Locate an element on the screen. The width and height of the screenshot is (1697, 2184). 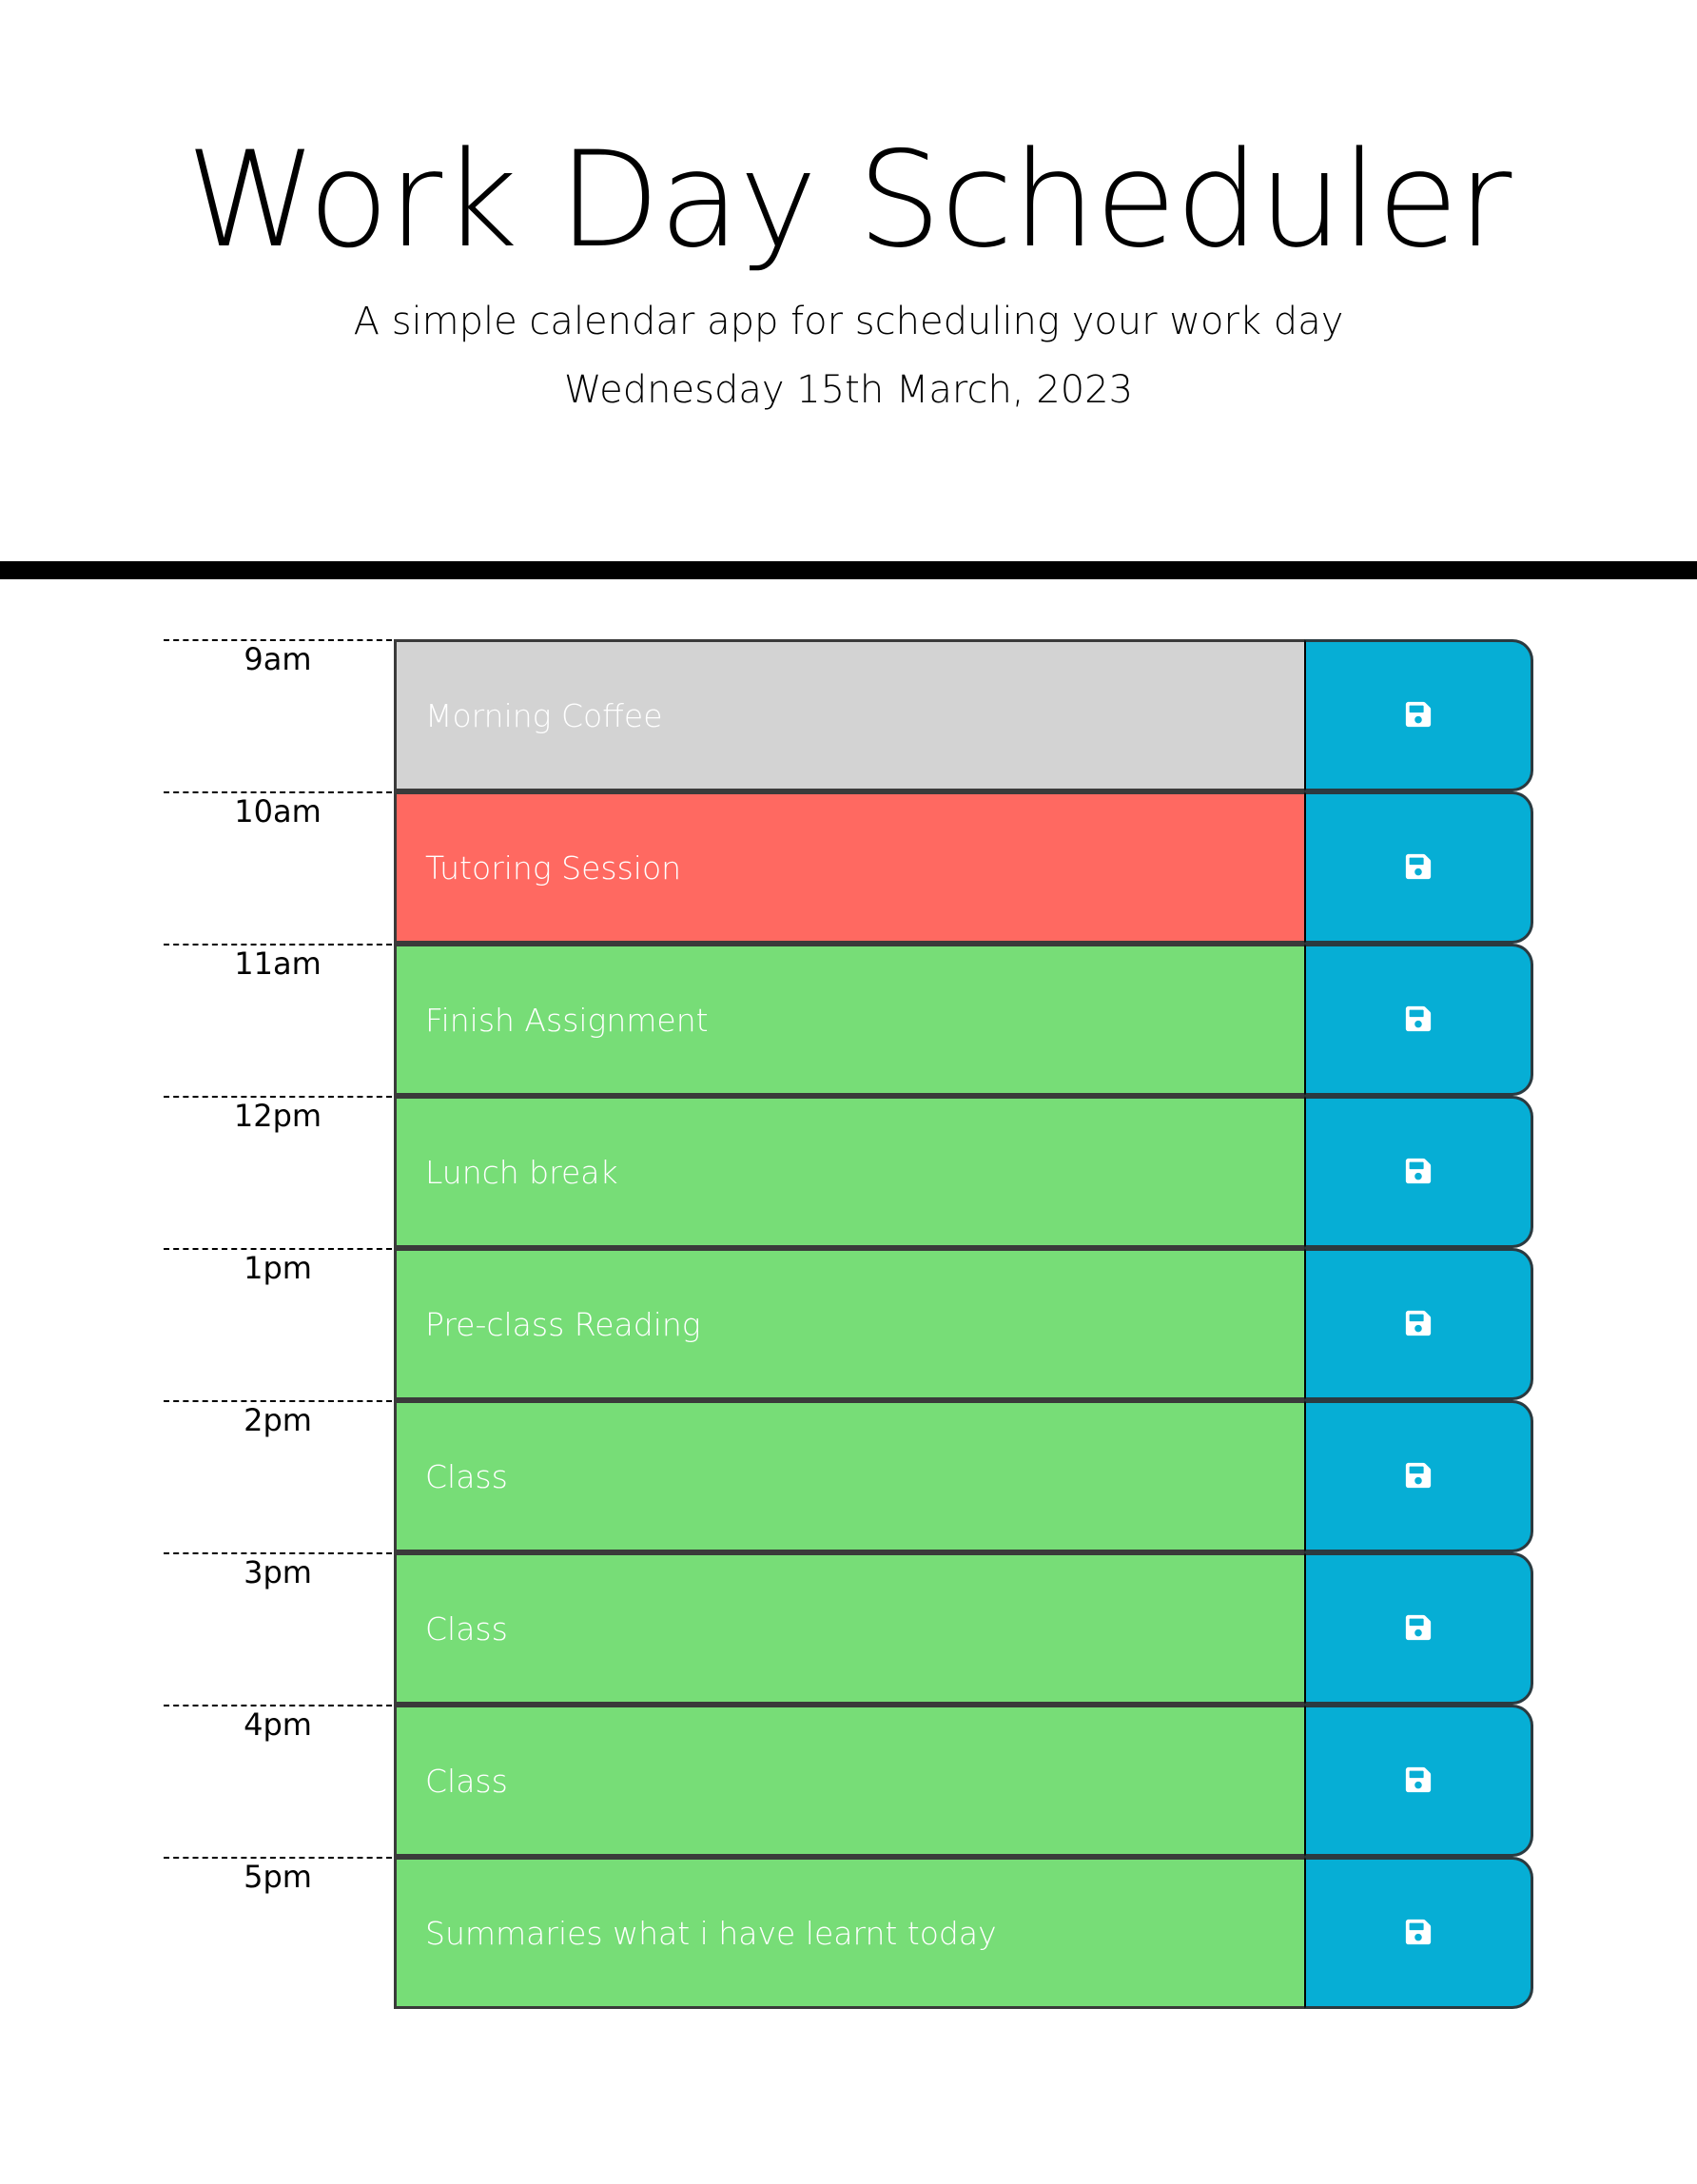
time-block-11am: 11am Finish Assignment is located at coordinates (848, 1020).